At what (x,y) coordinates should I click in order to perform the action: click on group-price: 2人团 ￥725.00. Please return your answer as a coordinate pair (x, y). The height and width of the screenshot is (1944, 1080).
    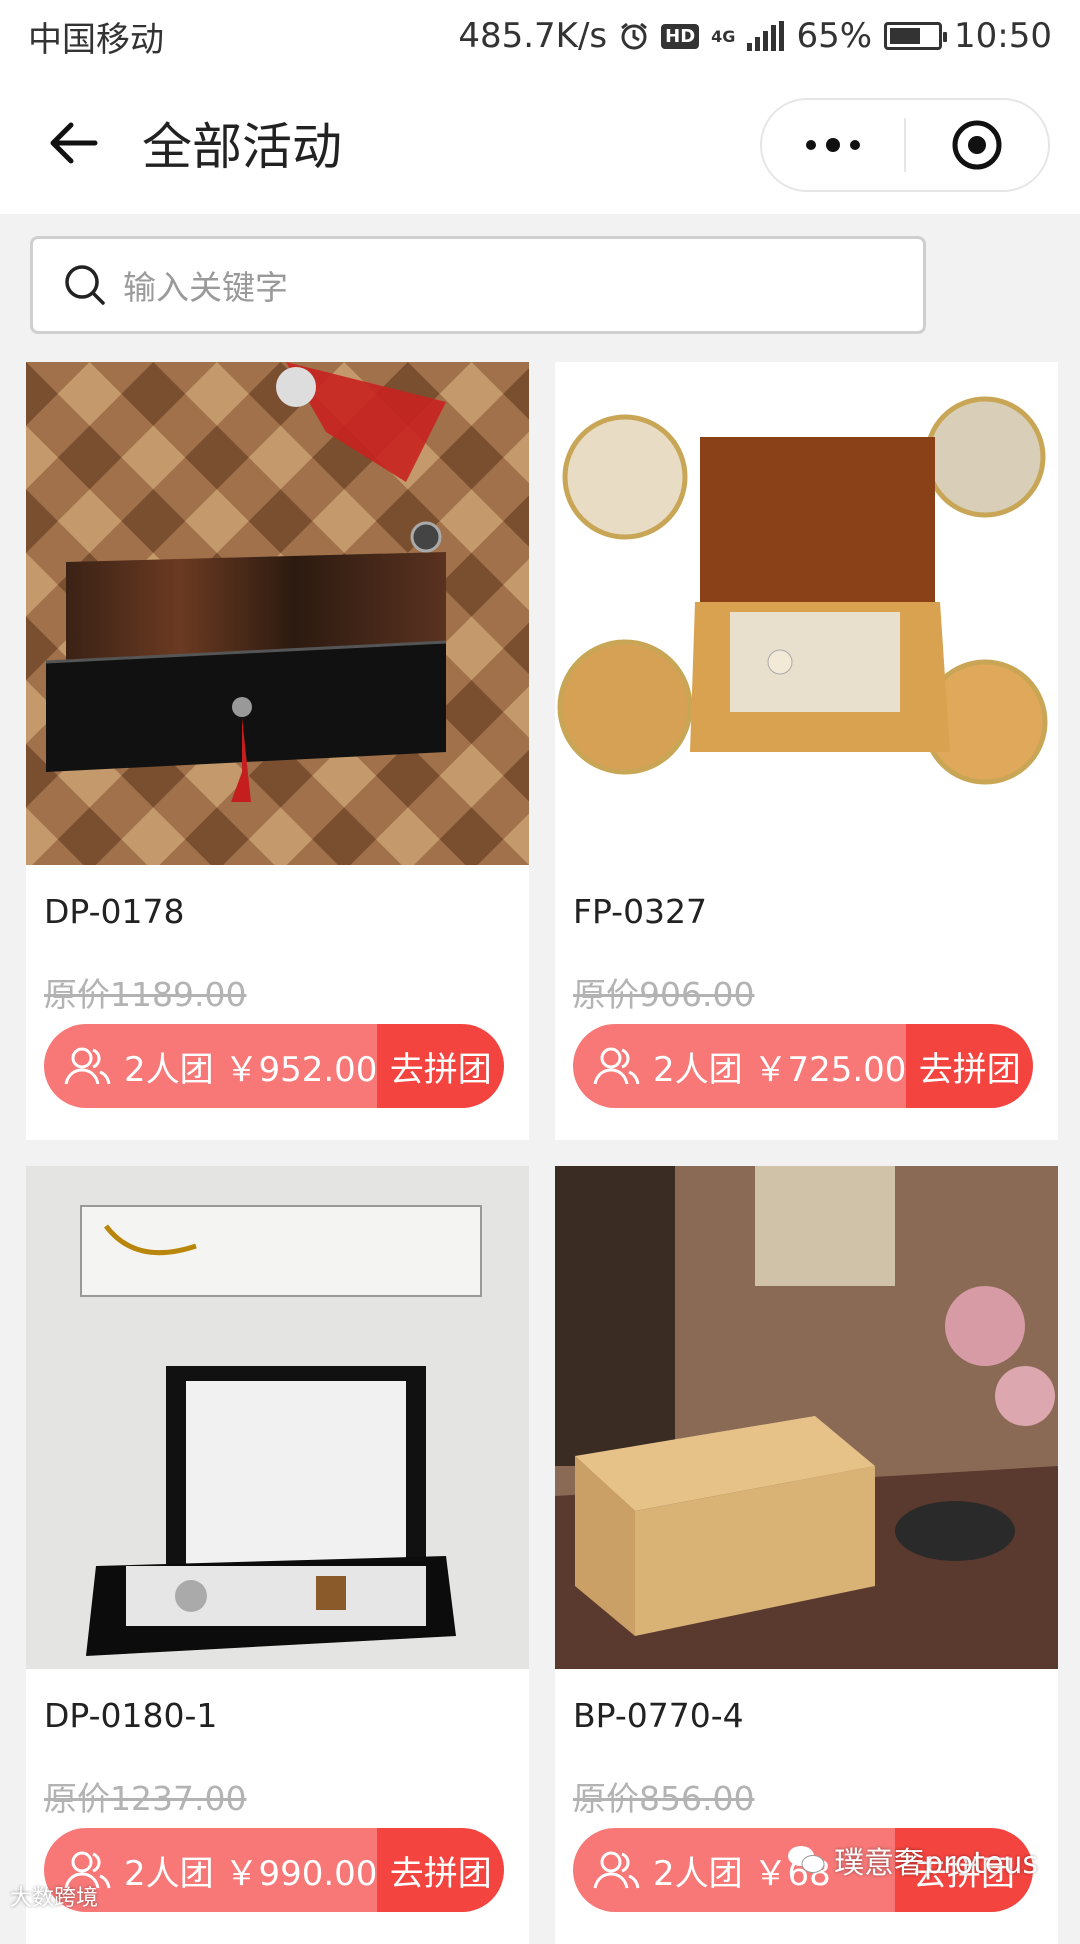
    Looking at the image, I should click on (739, 1066).